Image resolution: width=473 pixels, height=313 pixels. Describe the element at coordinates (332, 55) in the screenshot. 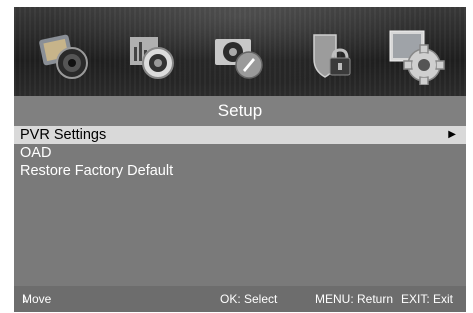

I see `lock-icon` at that location.